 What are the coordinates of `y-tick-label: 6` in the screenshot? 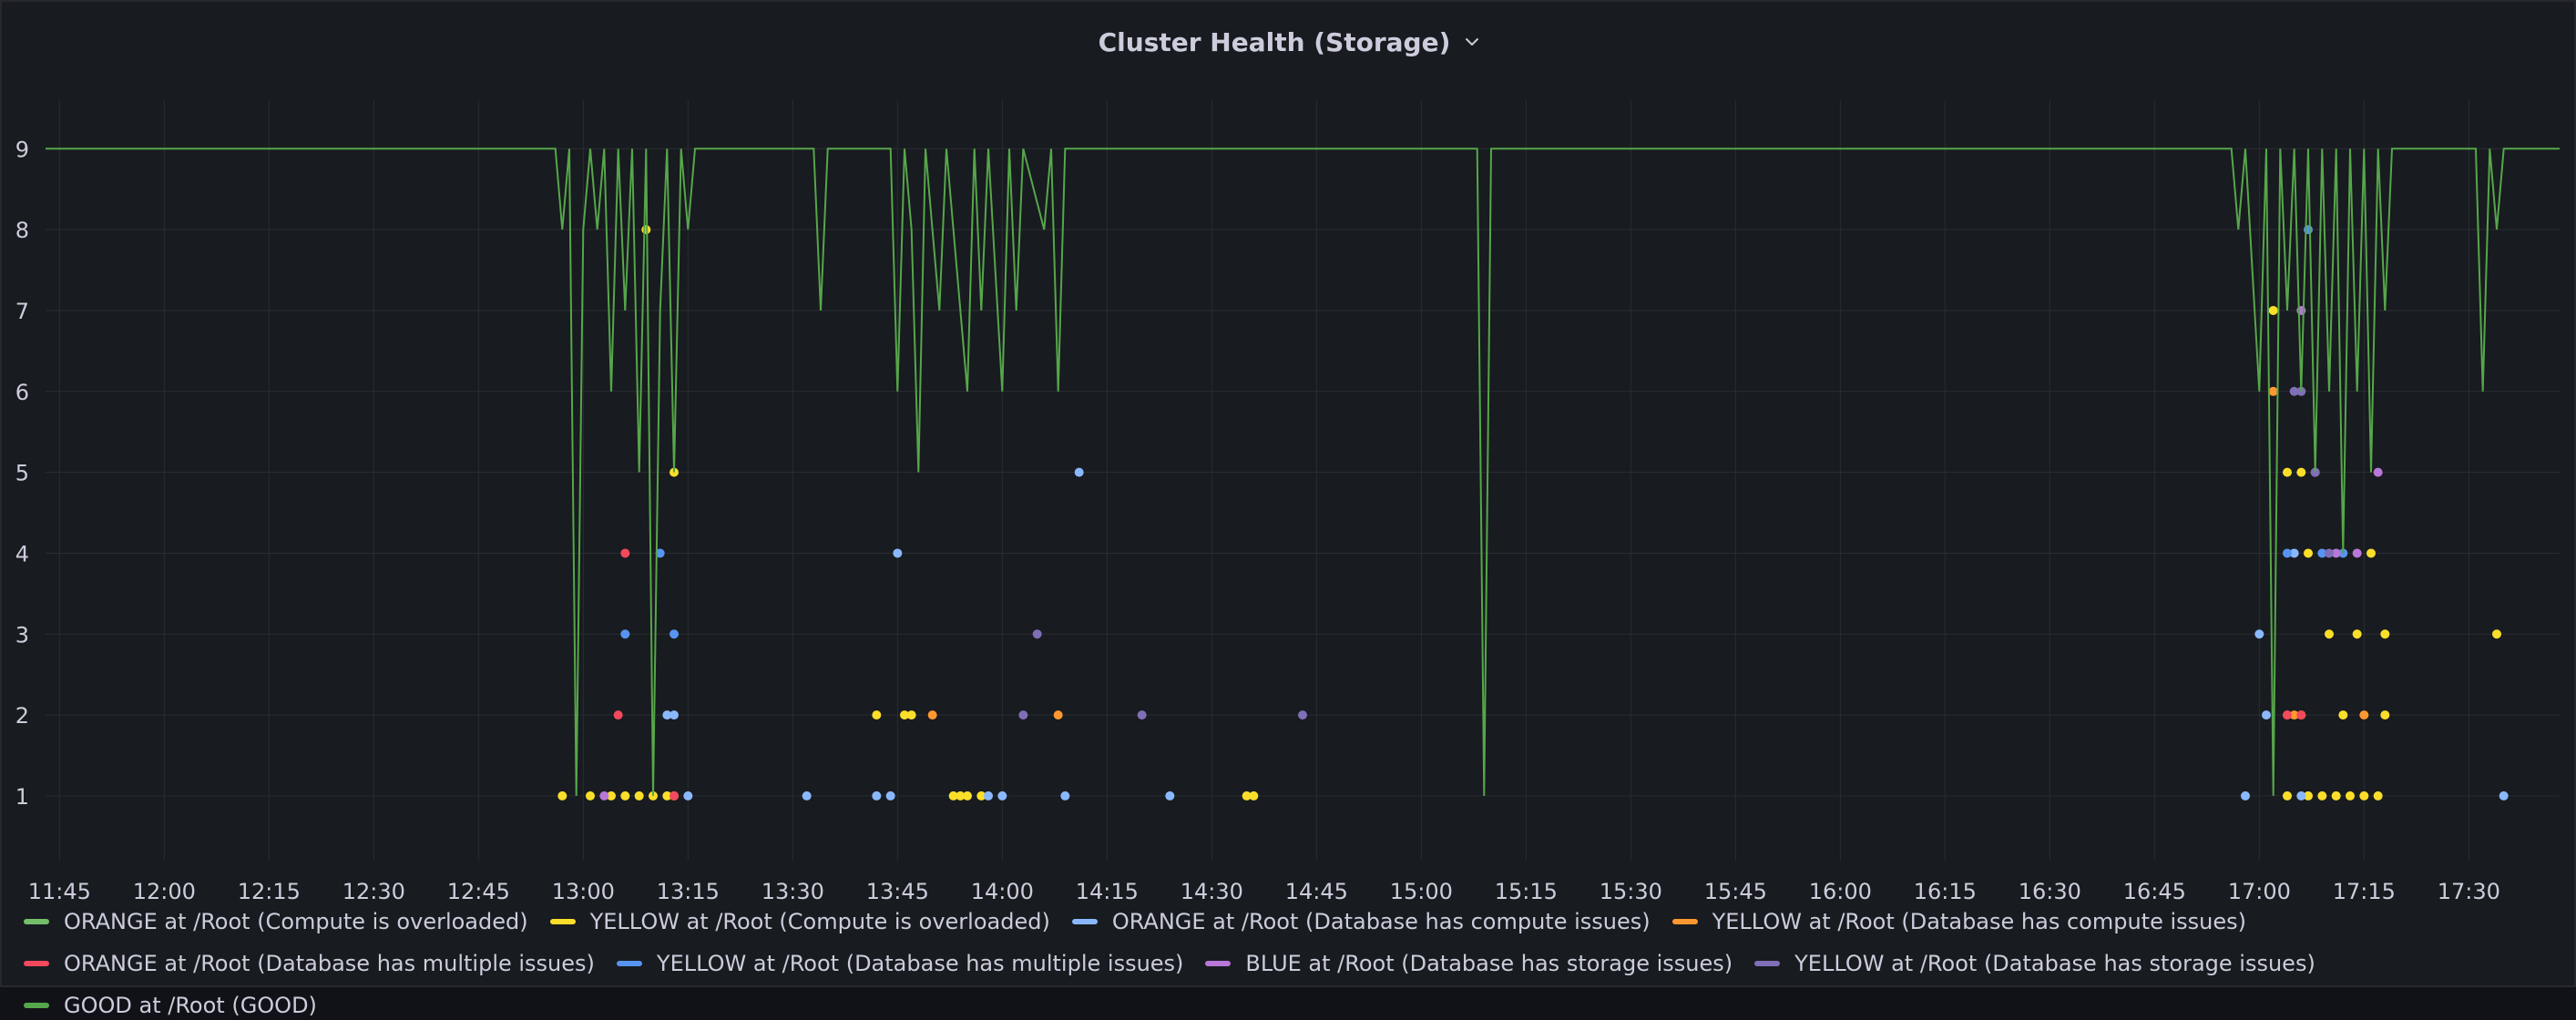 It's located at (22, 392).